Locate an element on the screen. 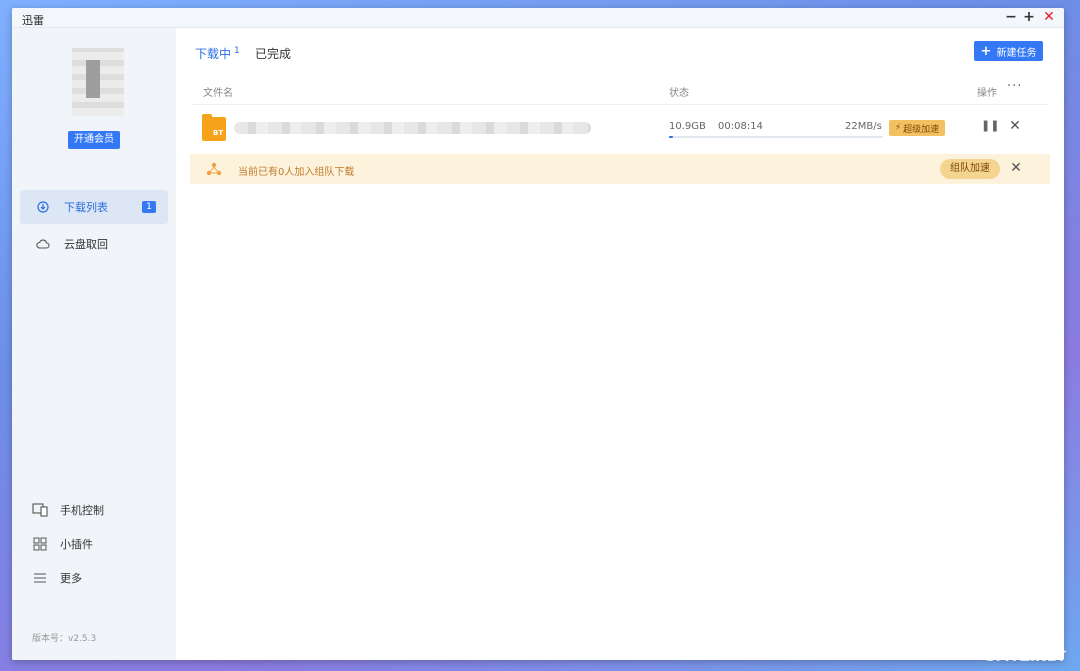 This screenshot has width=1080, height=671. tab-completed: 已完成 is located at coordinates (273, 53).